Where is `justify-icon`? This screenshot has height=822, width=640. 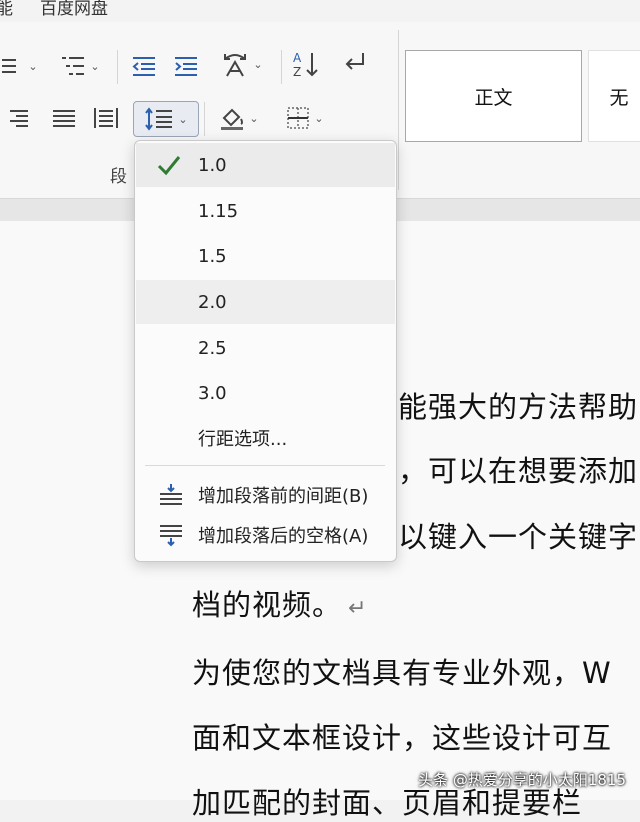 justify-icon is located at coordinates (64, 118).